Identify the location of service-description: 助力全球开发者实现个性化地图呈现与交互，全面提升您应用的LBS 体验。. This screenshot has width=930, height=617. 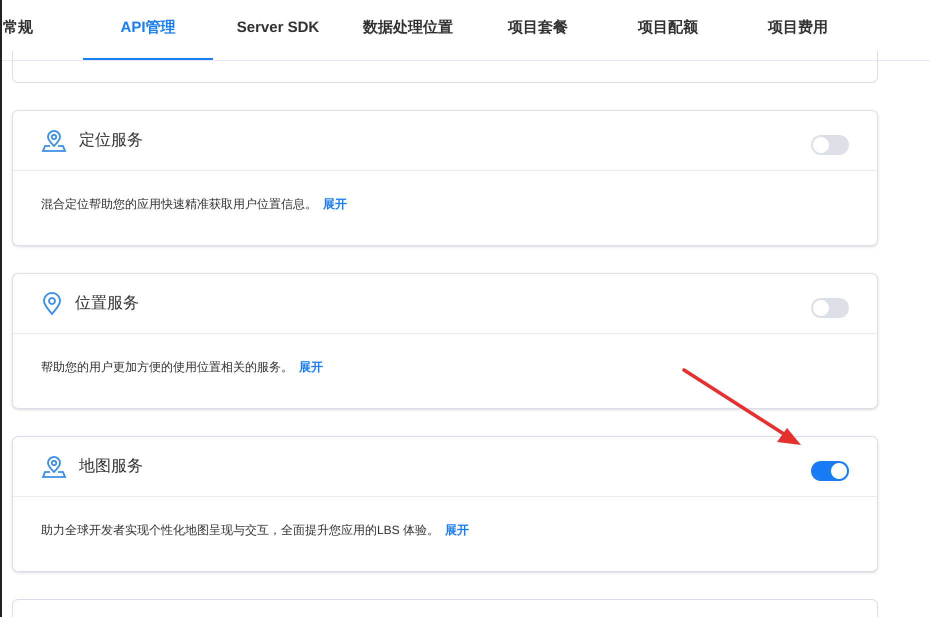
(240, 530).